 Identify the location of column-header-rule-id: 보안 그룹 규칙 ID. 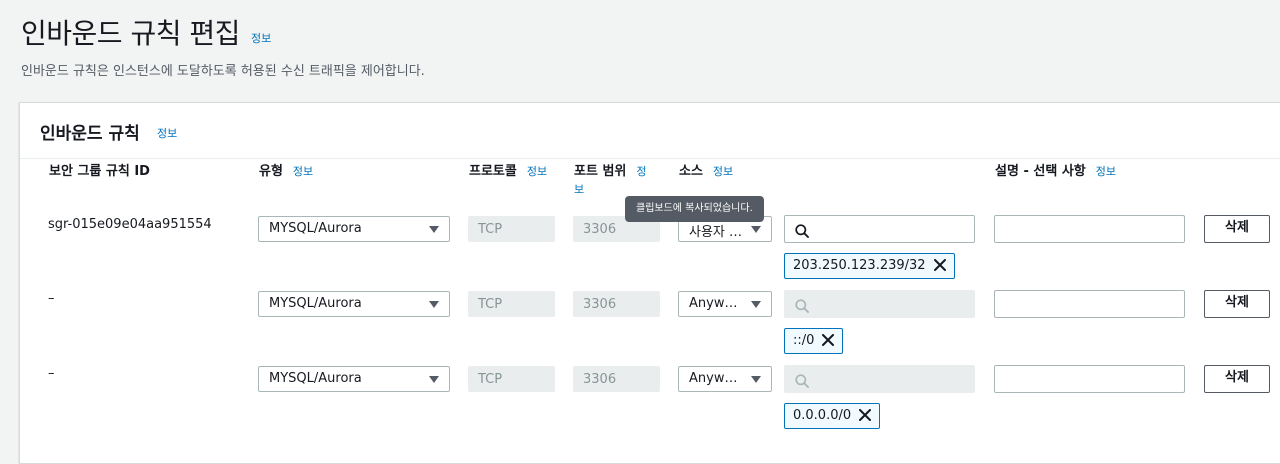
(99, 172).